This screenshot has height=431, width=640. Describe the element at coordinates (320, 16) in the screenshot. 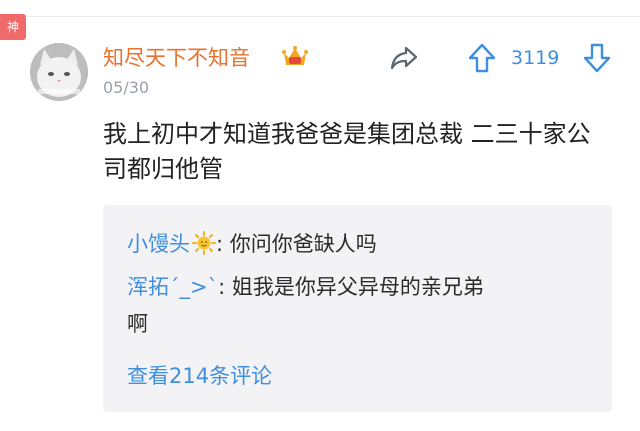

I see `top-divider` at that location.